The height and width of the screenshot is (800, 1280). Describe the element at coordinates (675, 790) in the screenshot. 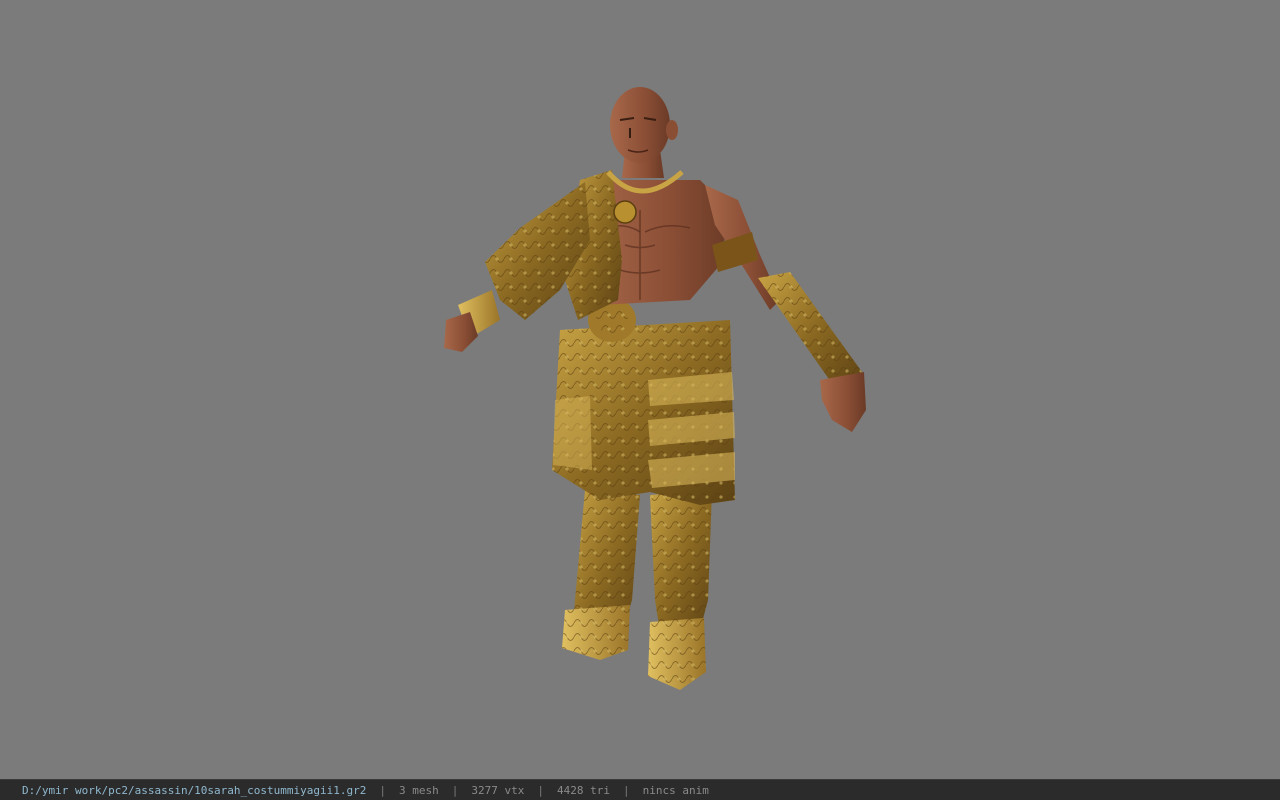

I see `anim-status: nincs anim` at that location.